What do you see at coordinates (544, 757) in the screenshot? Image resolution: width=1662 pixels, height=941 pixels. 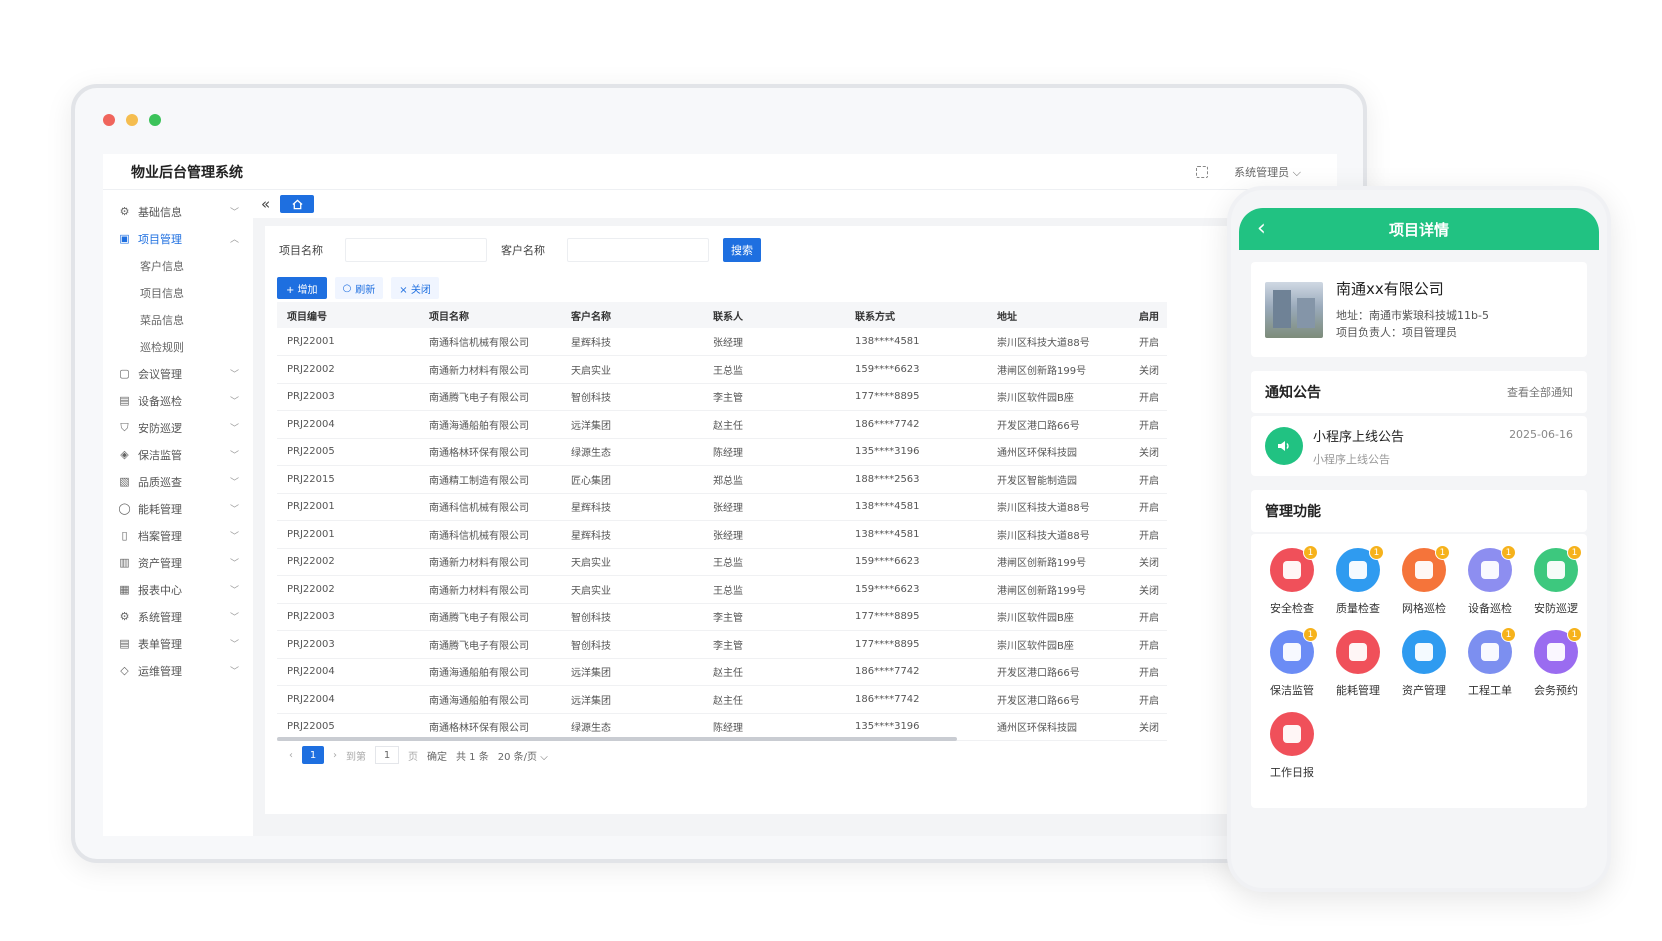 I see `chevron-down-icon: ⌵` at bounding box center [544, 757].